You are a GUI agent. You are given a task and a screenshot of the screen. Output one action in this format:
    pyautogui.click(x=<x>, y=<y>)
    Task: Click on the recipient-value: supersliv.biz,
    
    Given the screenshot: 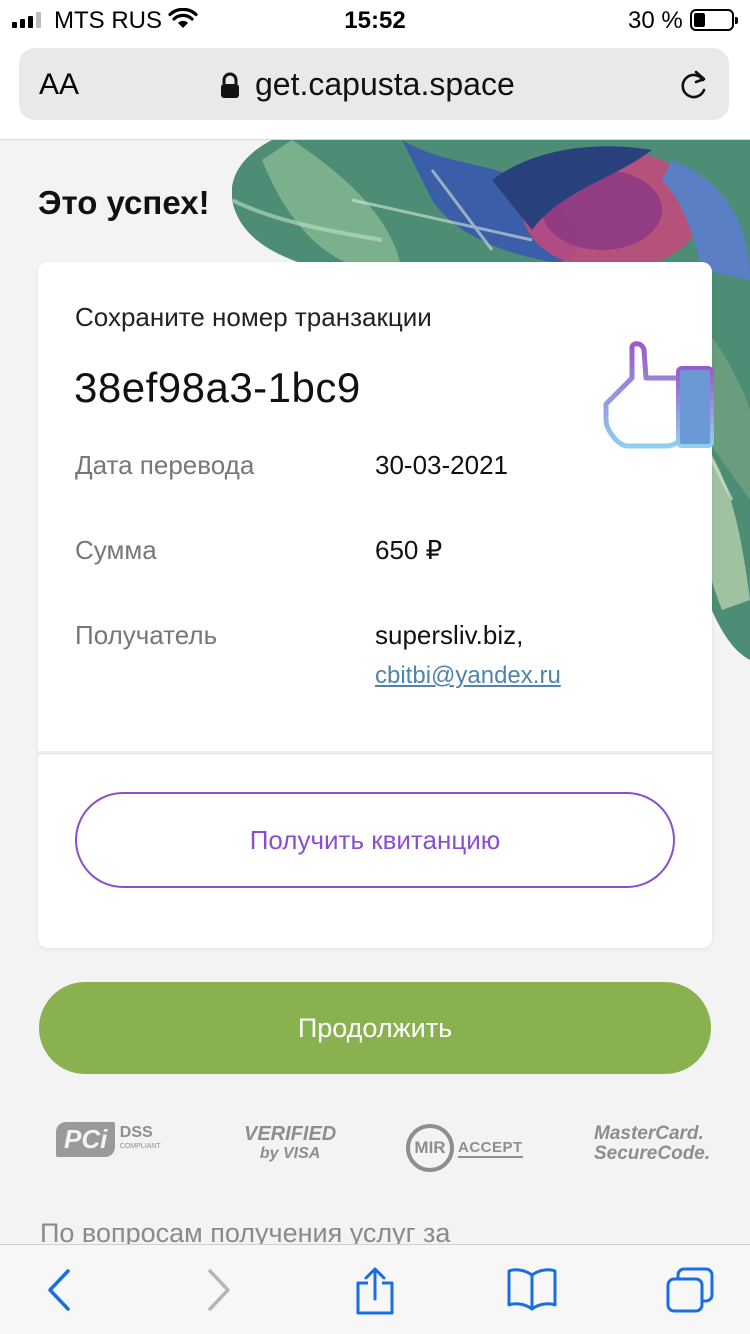 What is the action you would take?
    pyautogui.click(x=449, y=635)
    